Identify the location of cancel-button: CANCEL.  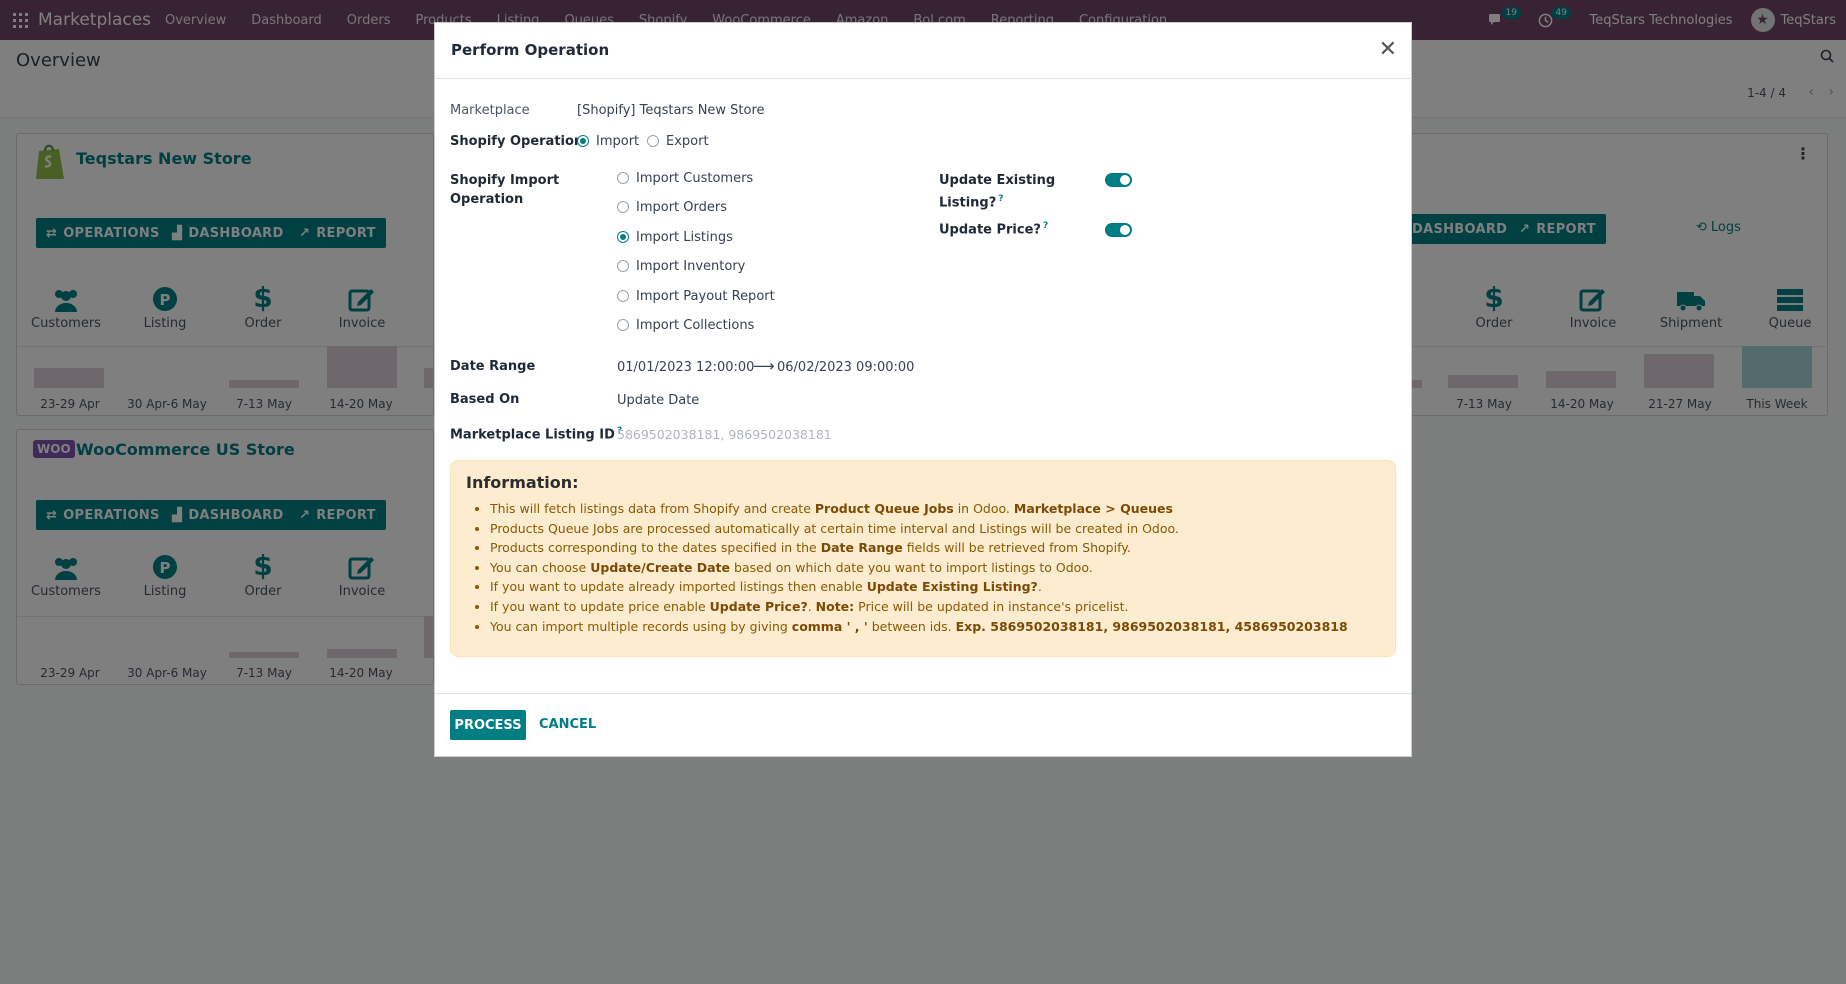
(567, 724).